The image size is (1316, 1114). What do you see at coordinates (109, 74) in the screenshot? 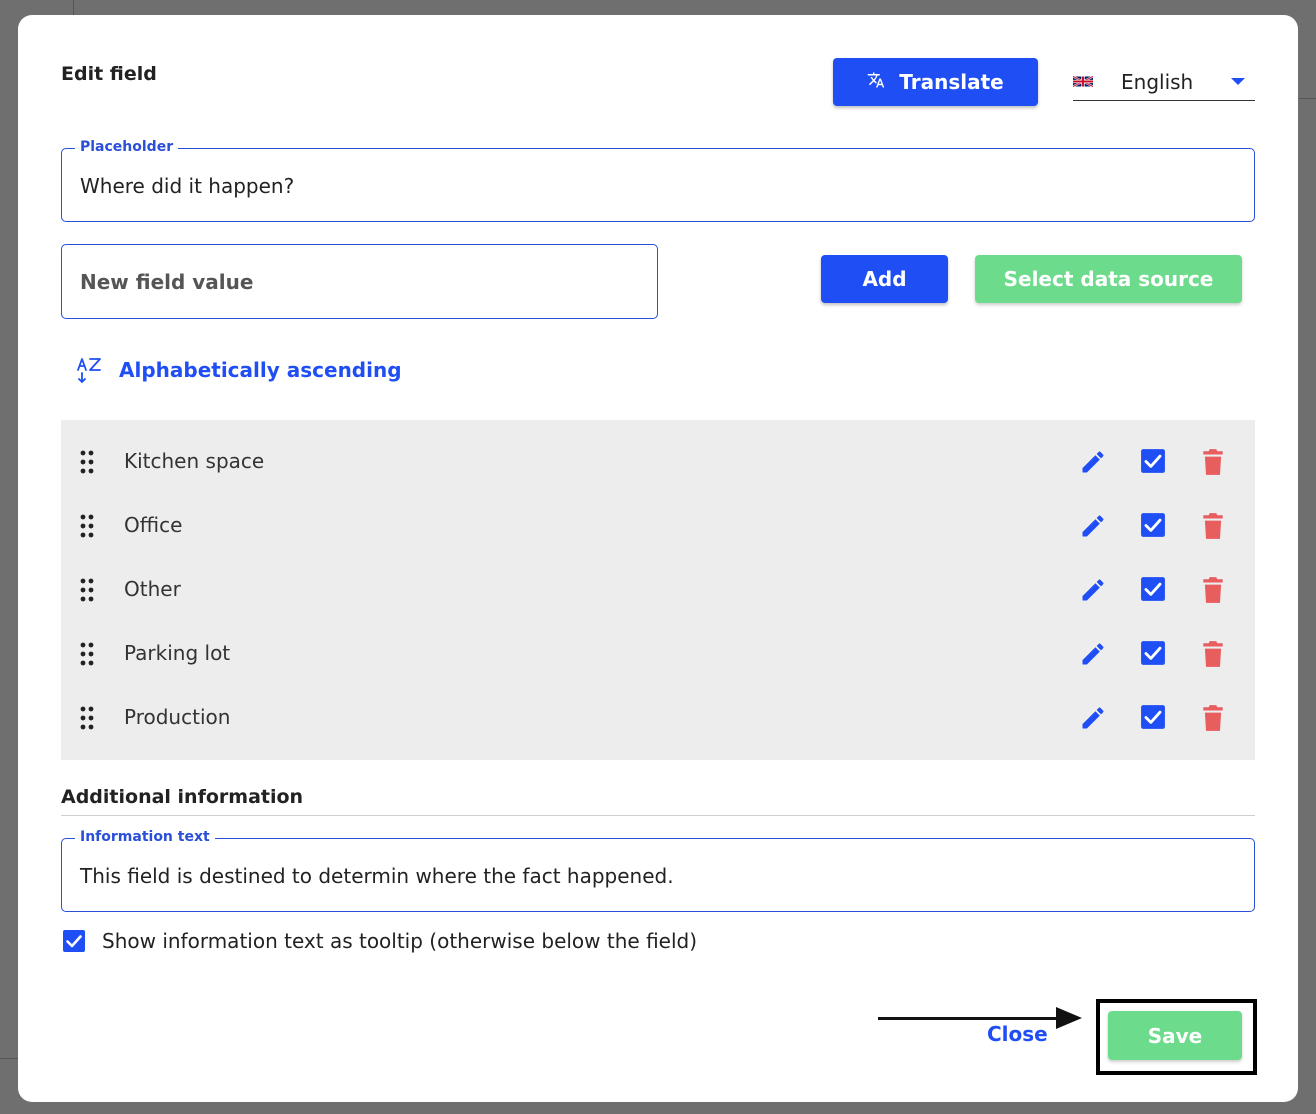
I see `dialog-title: Edit field` at bounding box center [109, 74].